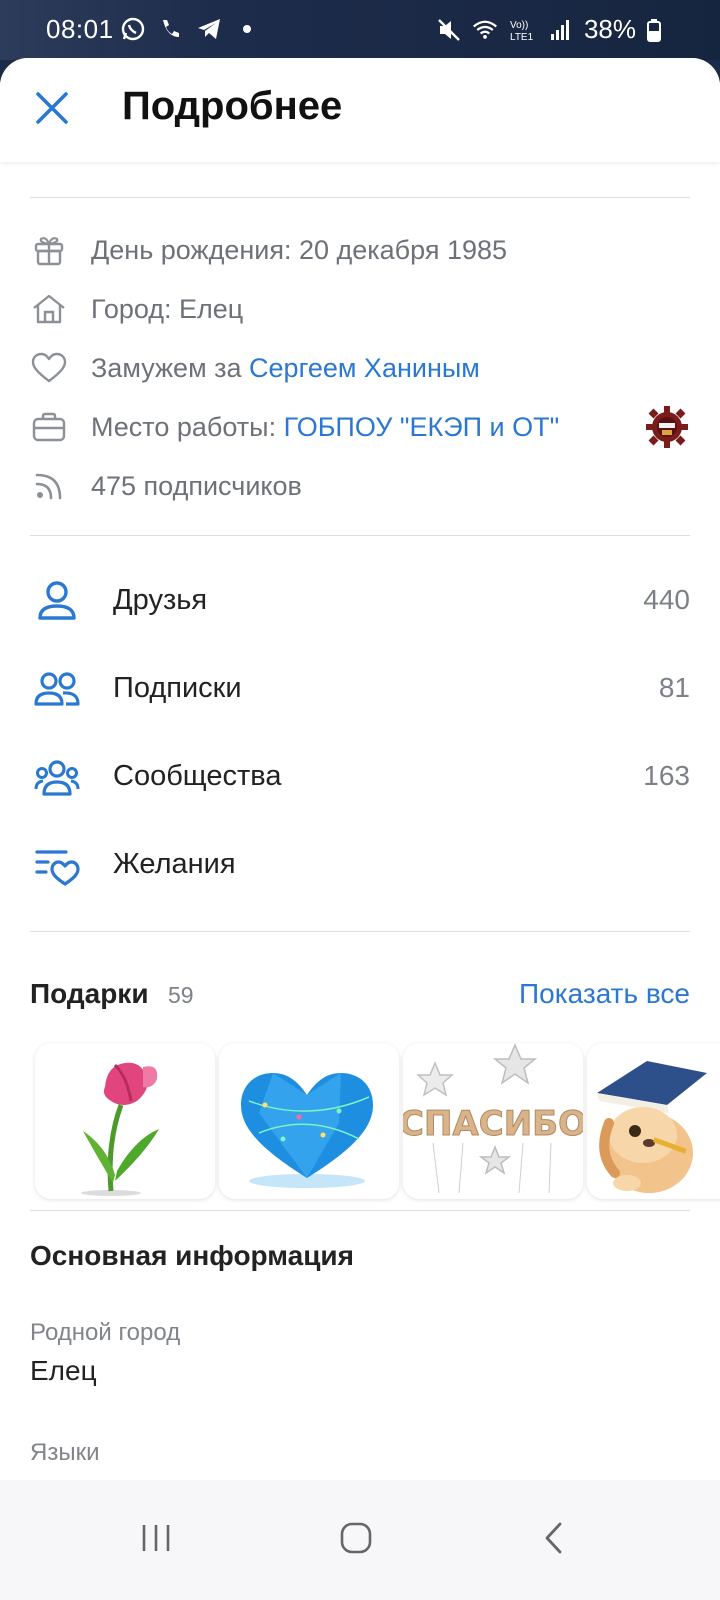  I want to click on puppy-icon, so click(652, 1127).